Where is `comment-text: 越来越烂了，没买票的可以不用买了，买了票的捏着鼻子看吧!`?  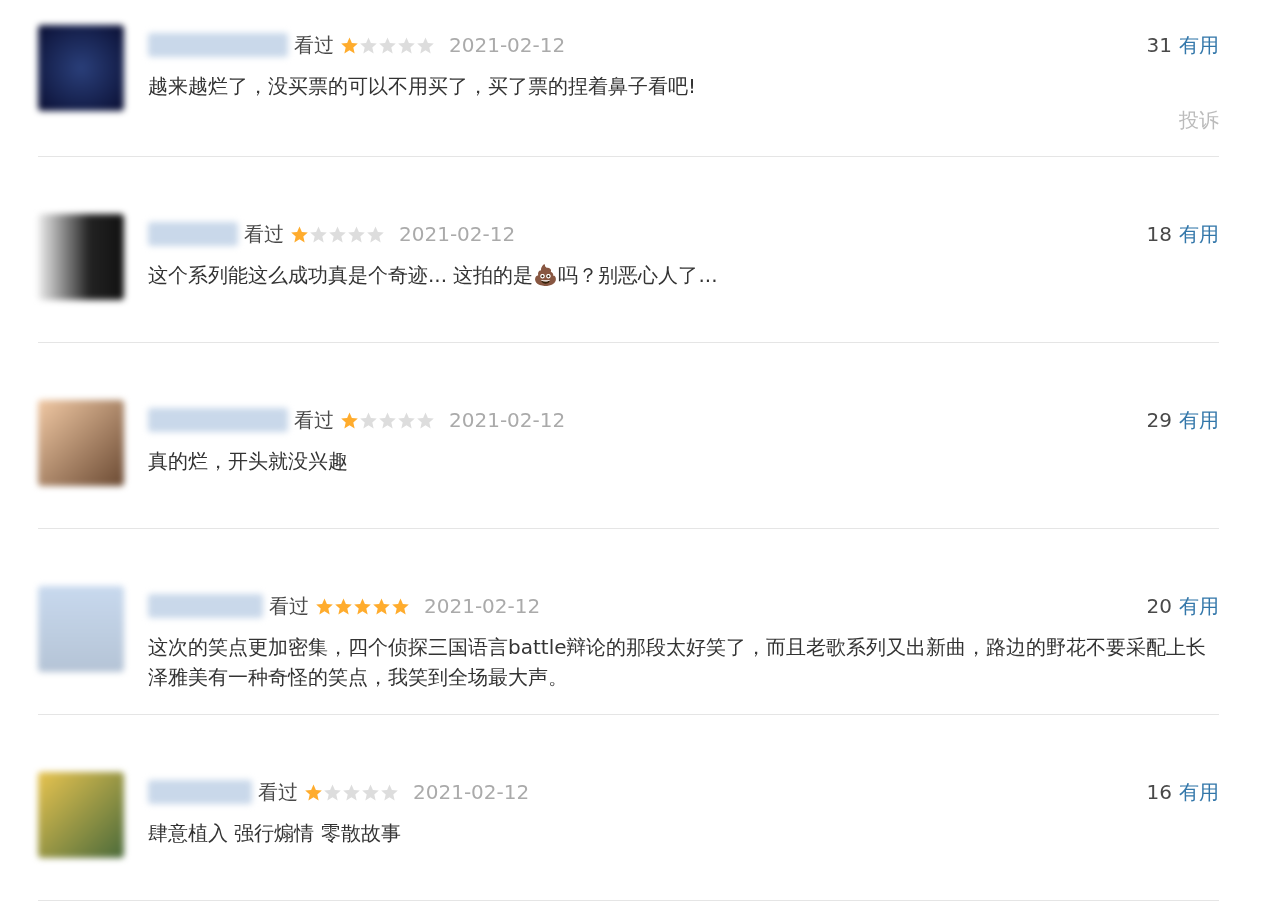
comment-text: 越来越烂了，没买票的可以不用买了，买了票的捏着鼻子看吧! is located at coordinates (423, 86).